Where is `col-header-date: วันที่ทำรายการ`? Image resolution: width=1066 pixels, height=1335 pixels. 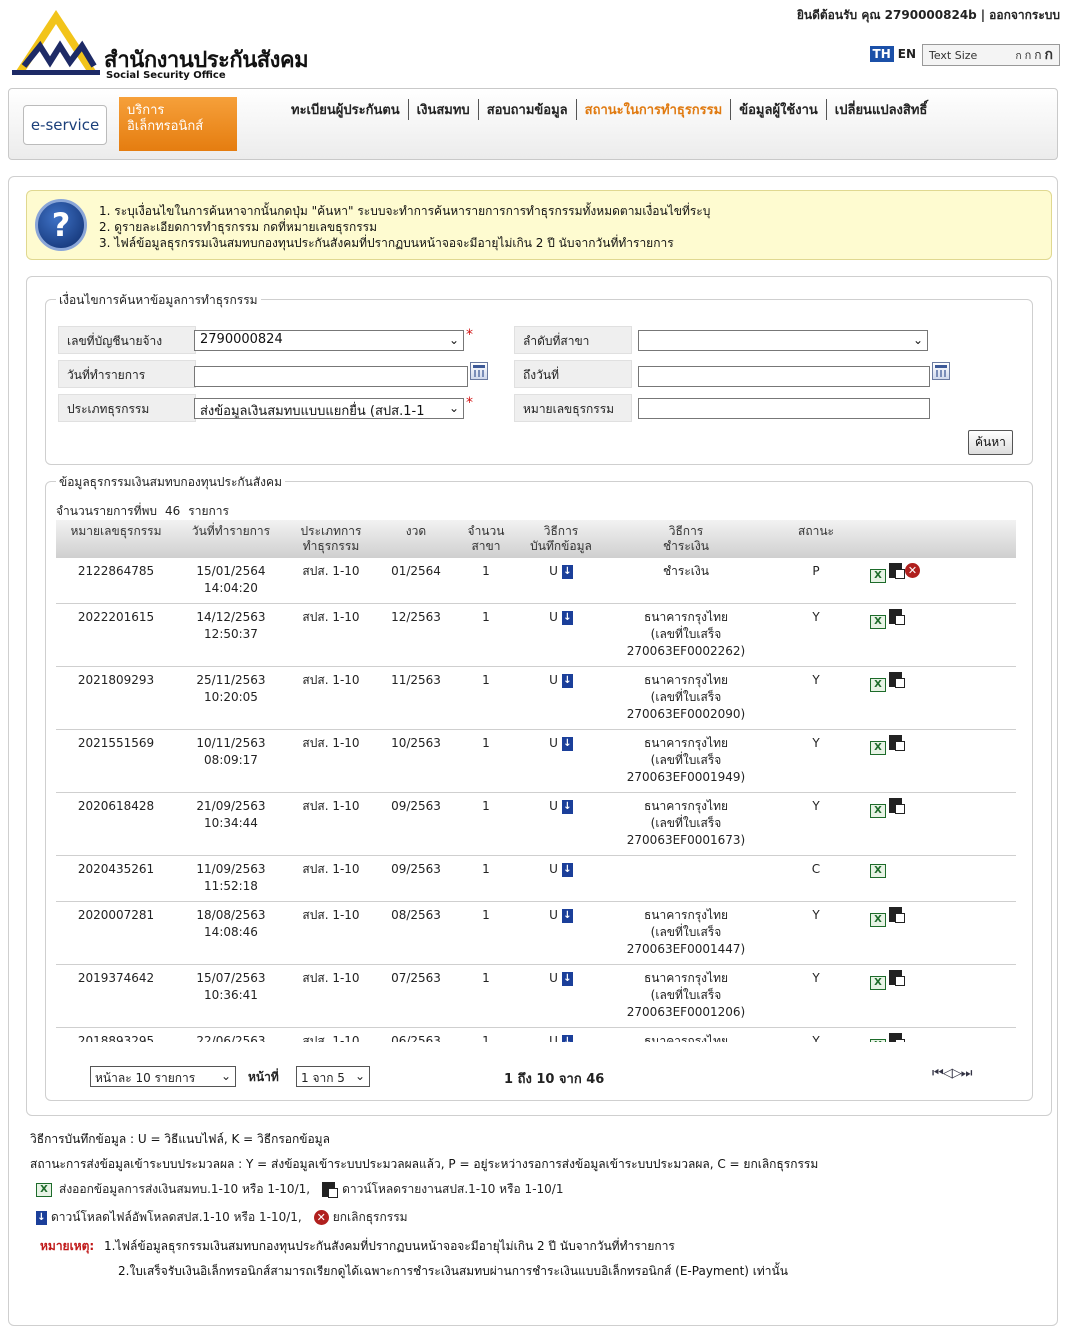
col-header-date: วันที่ทำรายการ is located at coordinates (231, 539).